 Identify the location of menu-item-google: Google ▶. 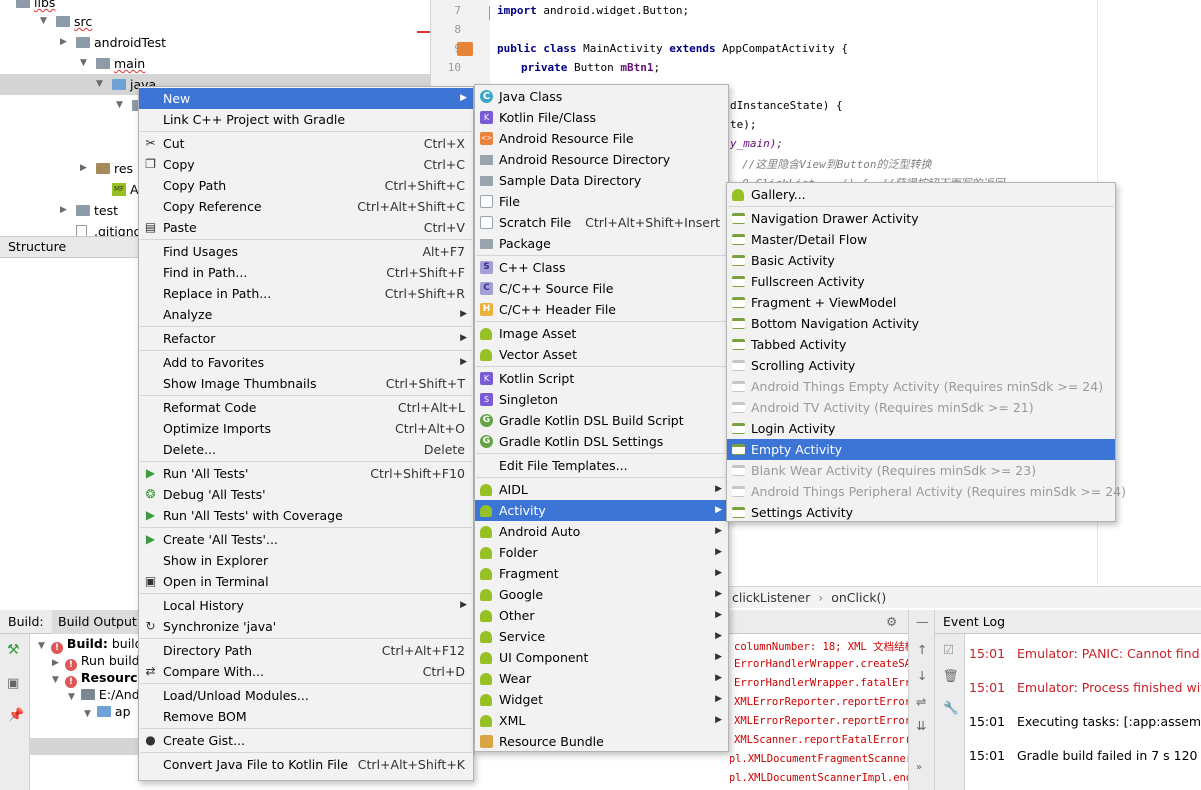
(601, 594).